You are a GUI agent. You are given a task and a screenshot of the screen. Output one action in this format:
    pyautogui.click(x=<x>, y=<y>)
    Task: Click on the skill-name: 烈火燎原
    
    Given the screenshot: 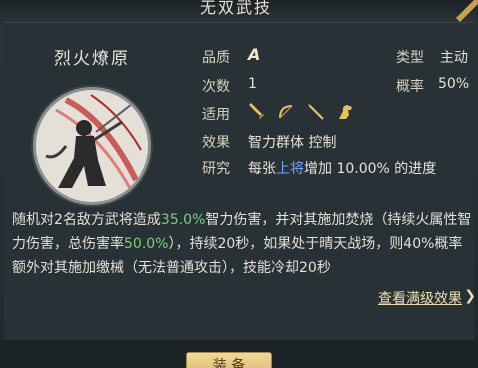 What is the action you would take?
    pyautogui.click(x=92, y=59)
    